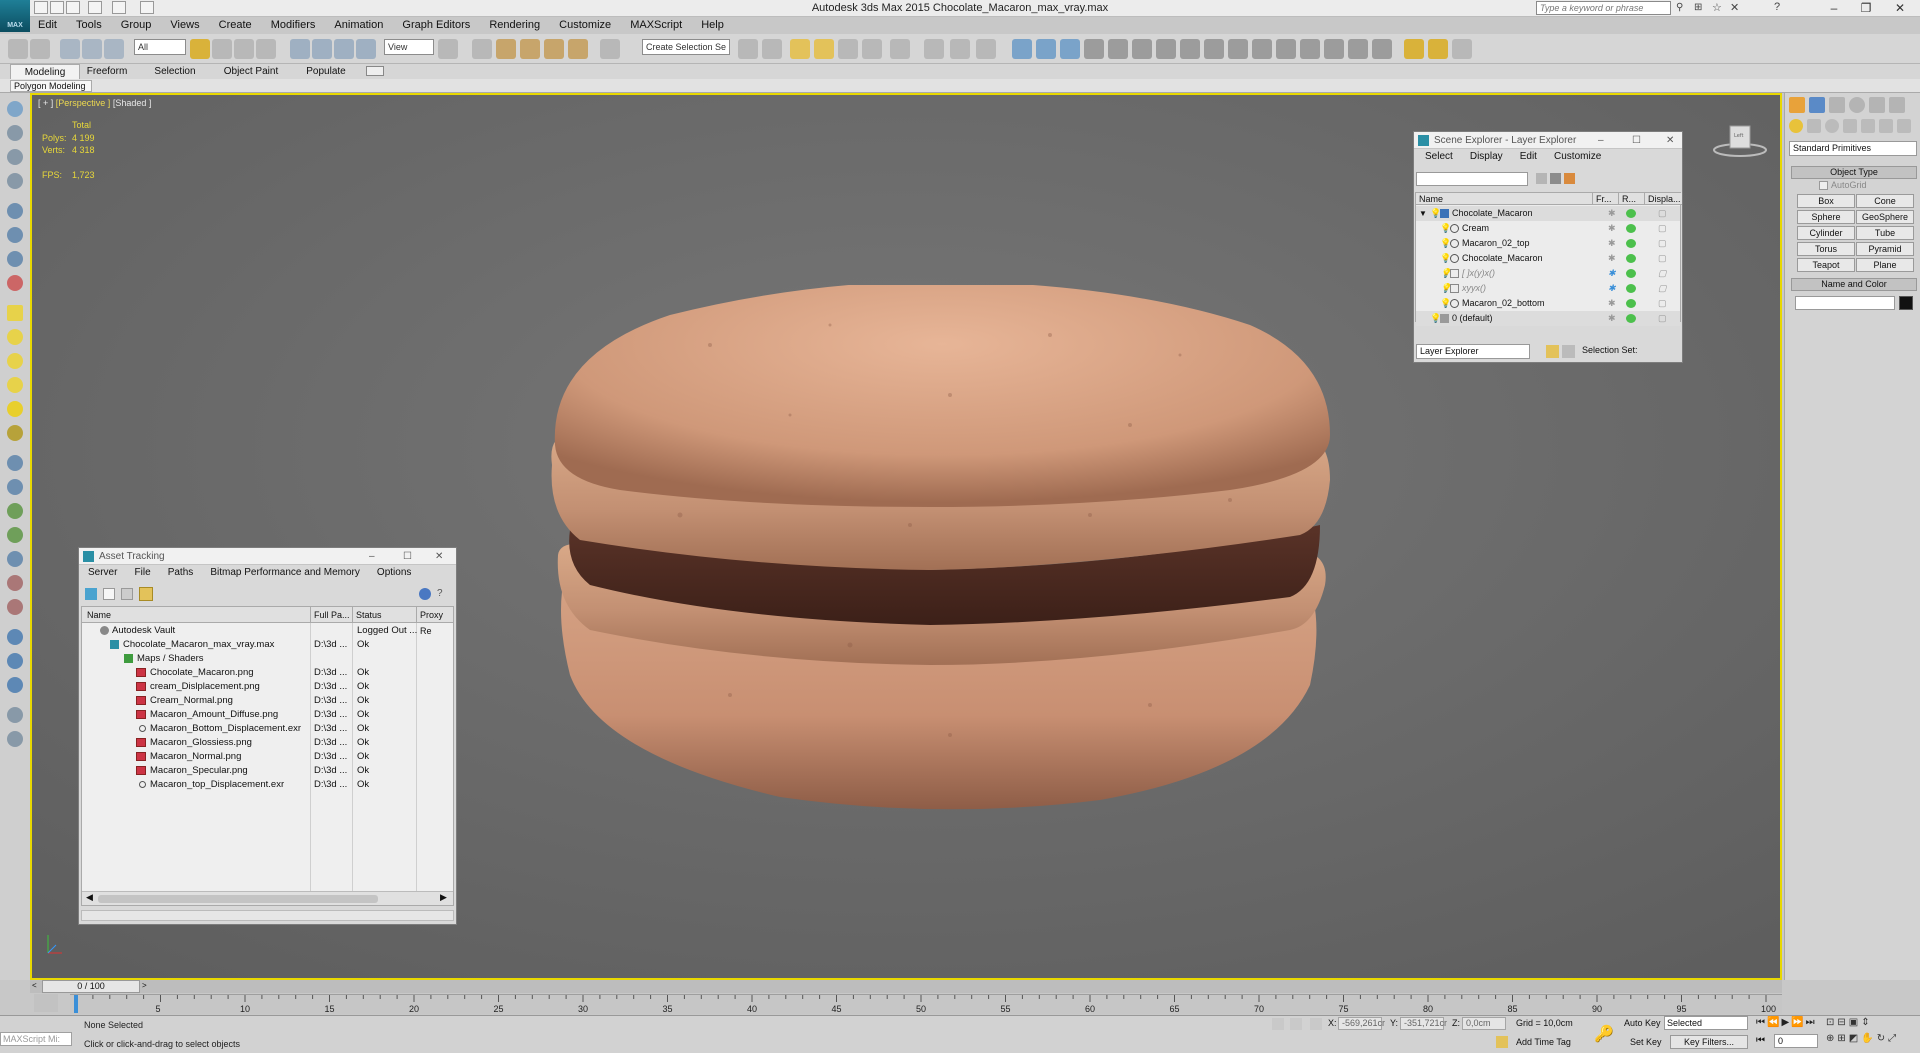 This screenshot has height=1053, width=1920. Describe the element at coordinates (394, 573) in the screenshot. I see `menu-options: Options` at that location.